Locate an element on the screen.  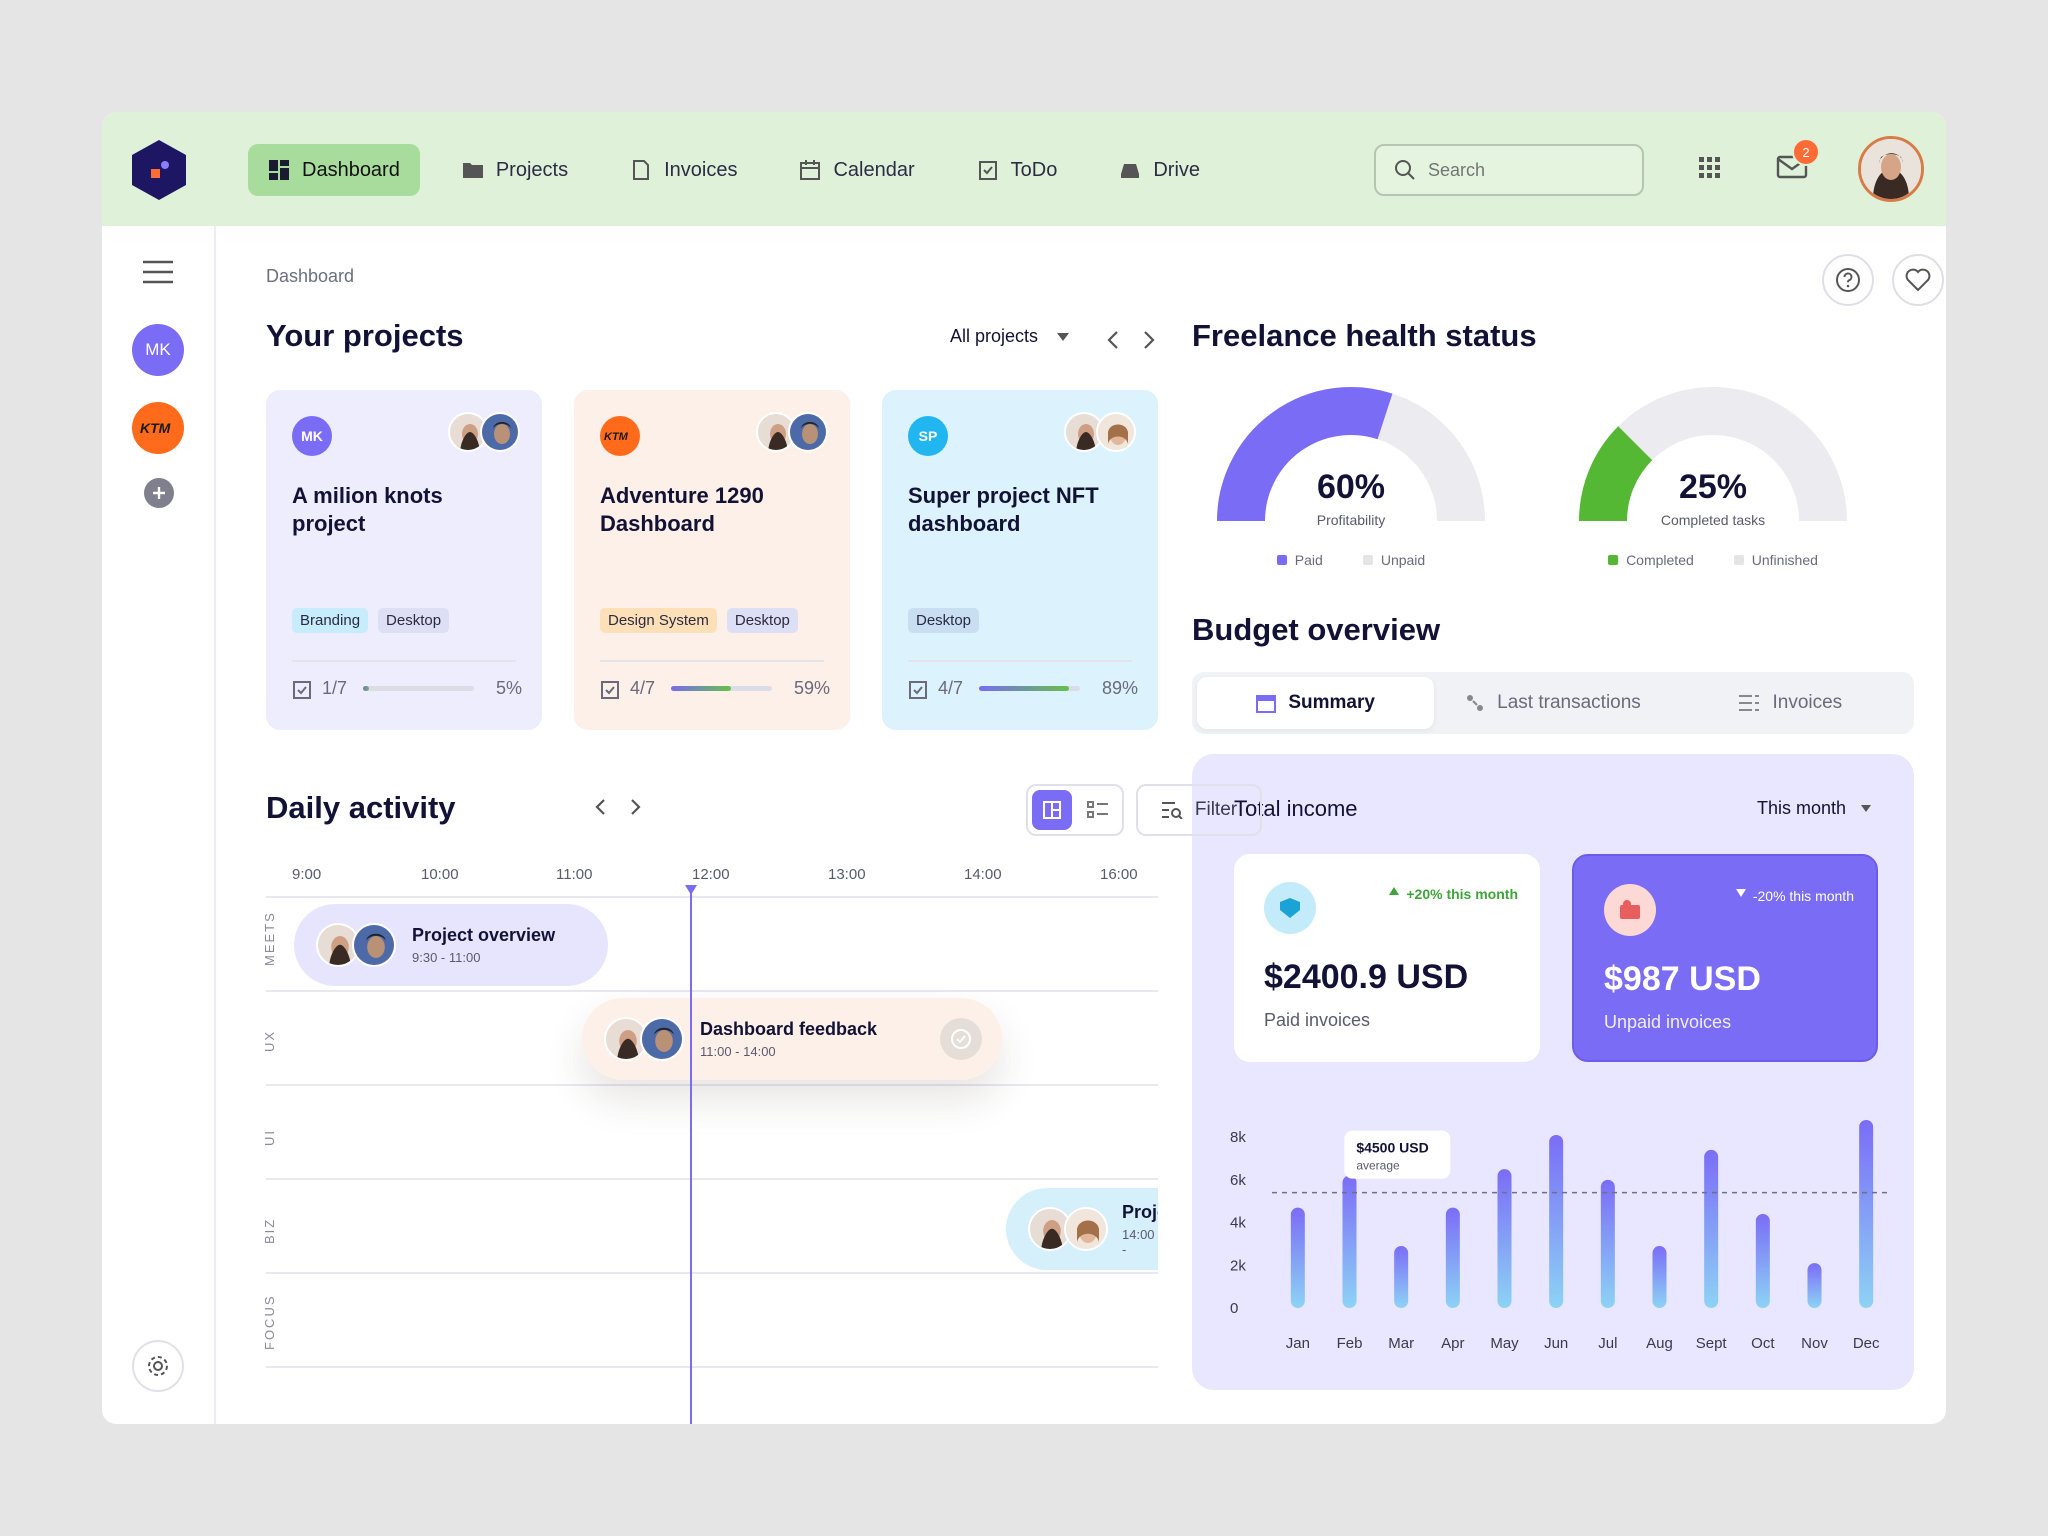
nav-drive: Drive is located at coordinates (1159, 170).